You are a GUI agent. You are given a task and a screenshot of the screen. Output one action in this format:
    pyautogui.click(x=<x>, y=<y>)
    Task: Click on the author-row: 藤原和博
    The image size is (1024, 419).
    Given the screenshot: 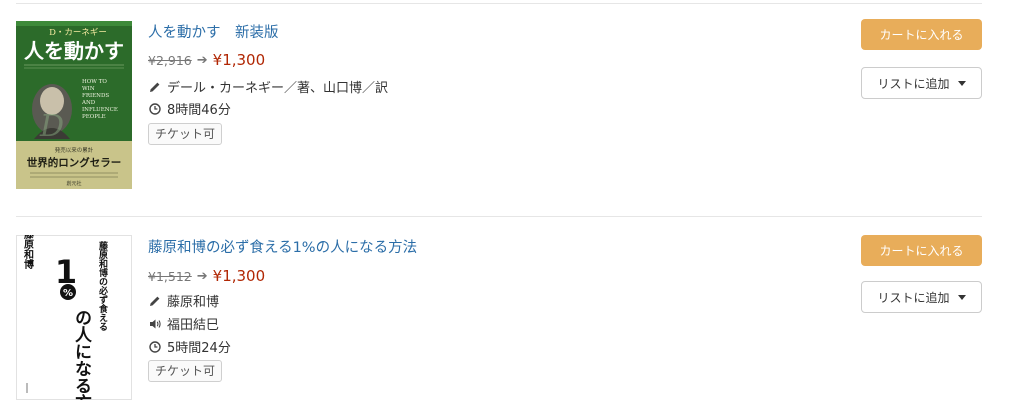 What is the action you would take?
    pyautogui.click(x=183, y=300)
    